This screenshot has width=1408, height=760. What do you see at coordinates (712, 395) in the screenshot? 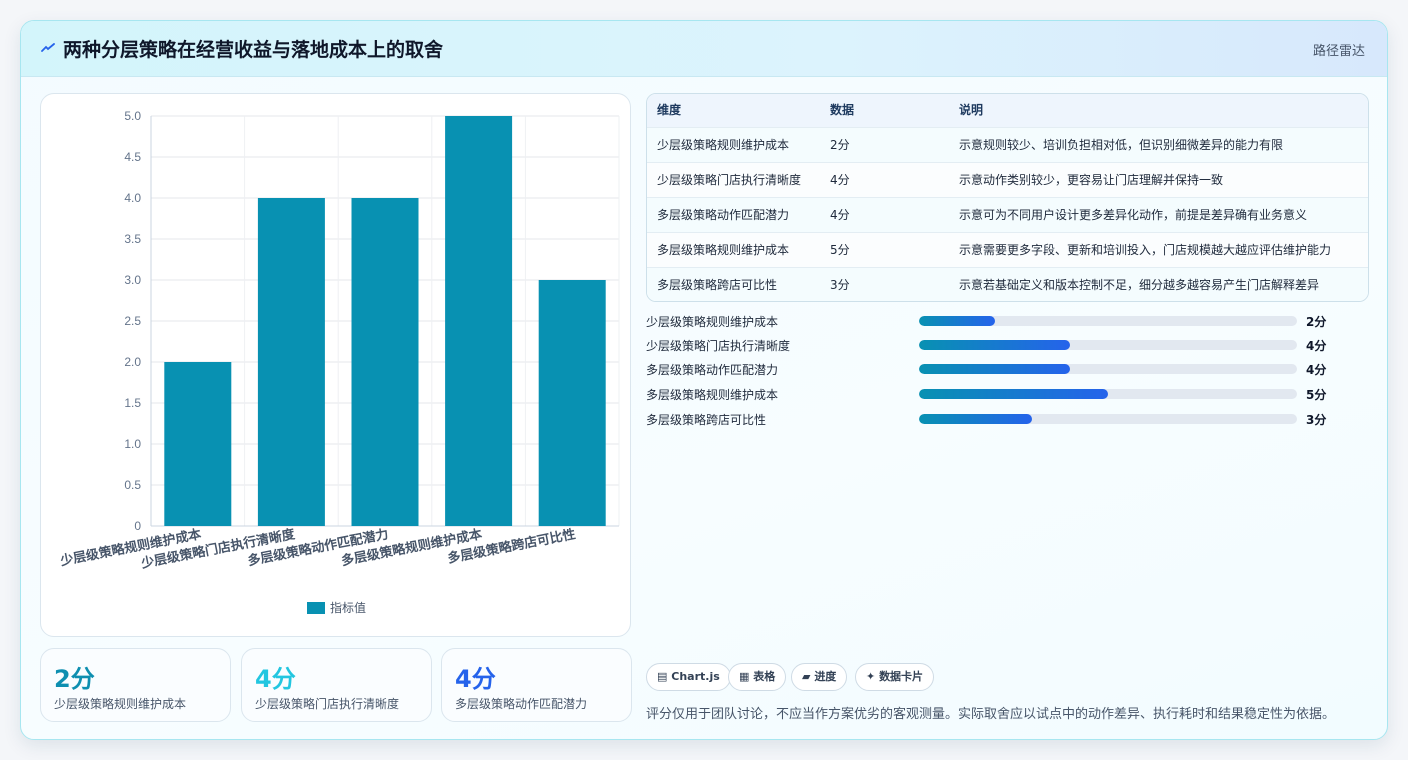
I see `progress-label: 多层级策略规则维护成本` at bounding box center [712, 395].